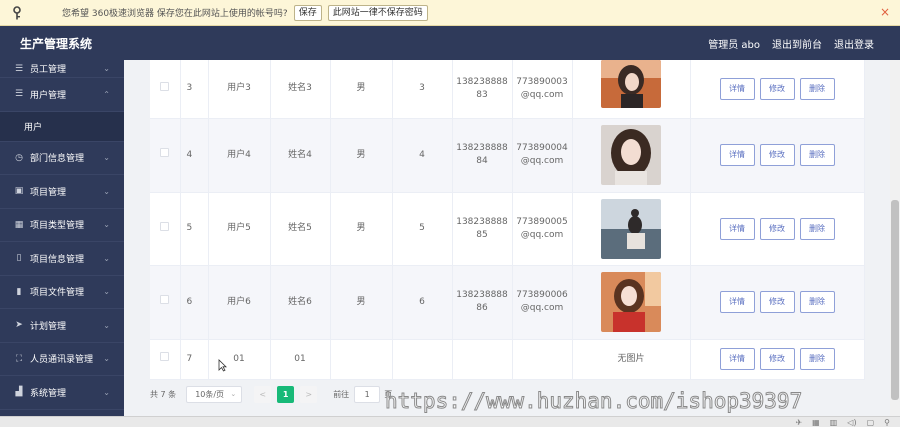  I want to click on back-to-front-link: 退出到前台, so click(797, 43).